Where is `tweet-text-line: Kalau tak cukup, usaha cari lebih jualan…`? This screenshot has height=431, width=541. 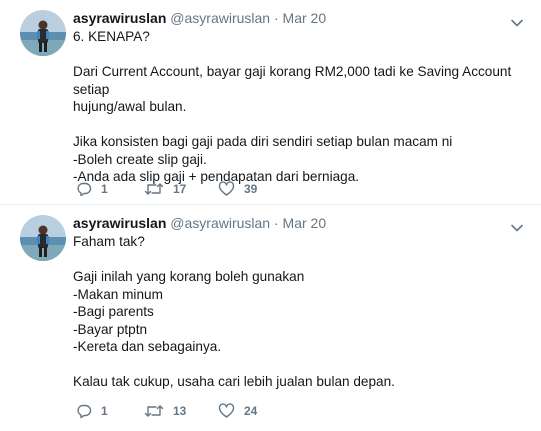 tweet-text-line: Kalau tak cukup, usaha cari lebih jualan… is located at coordinates (234, 381).